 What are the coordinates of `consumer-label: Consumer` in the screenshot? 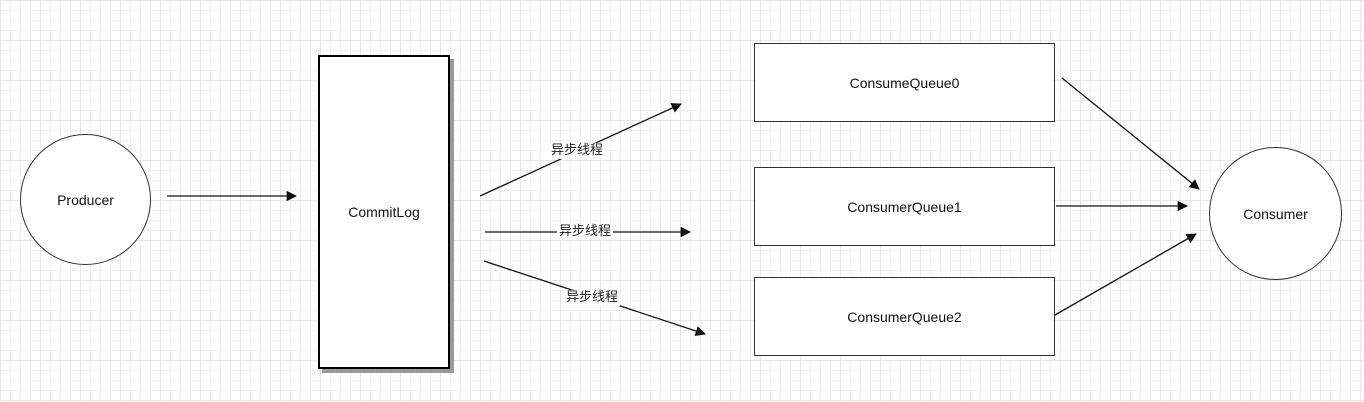 It's located at (1275, 213).